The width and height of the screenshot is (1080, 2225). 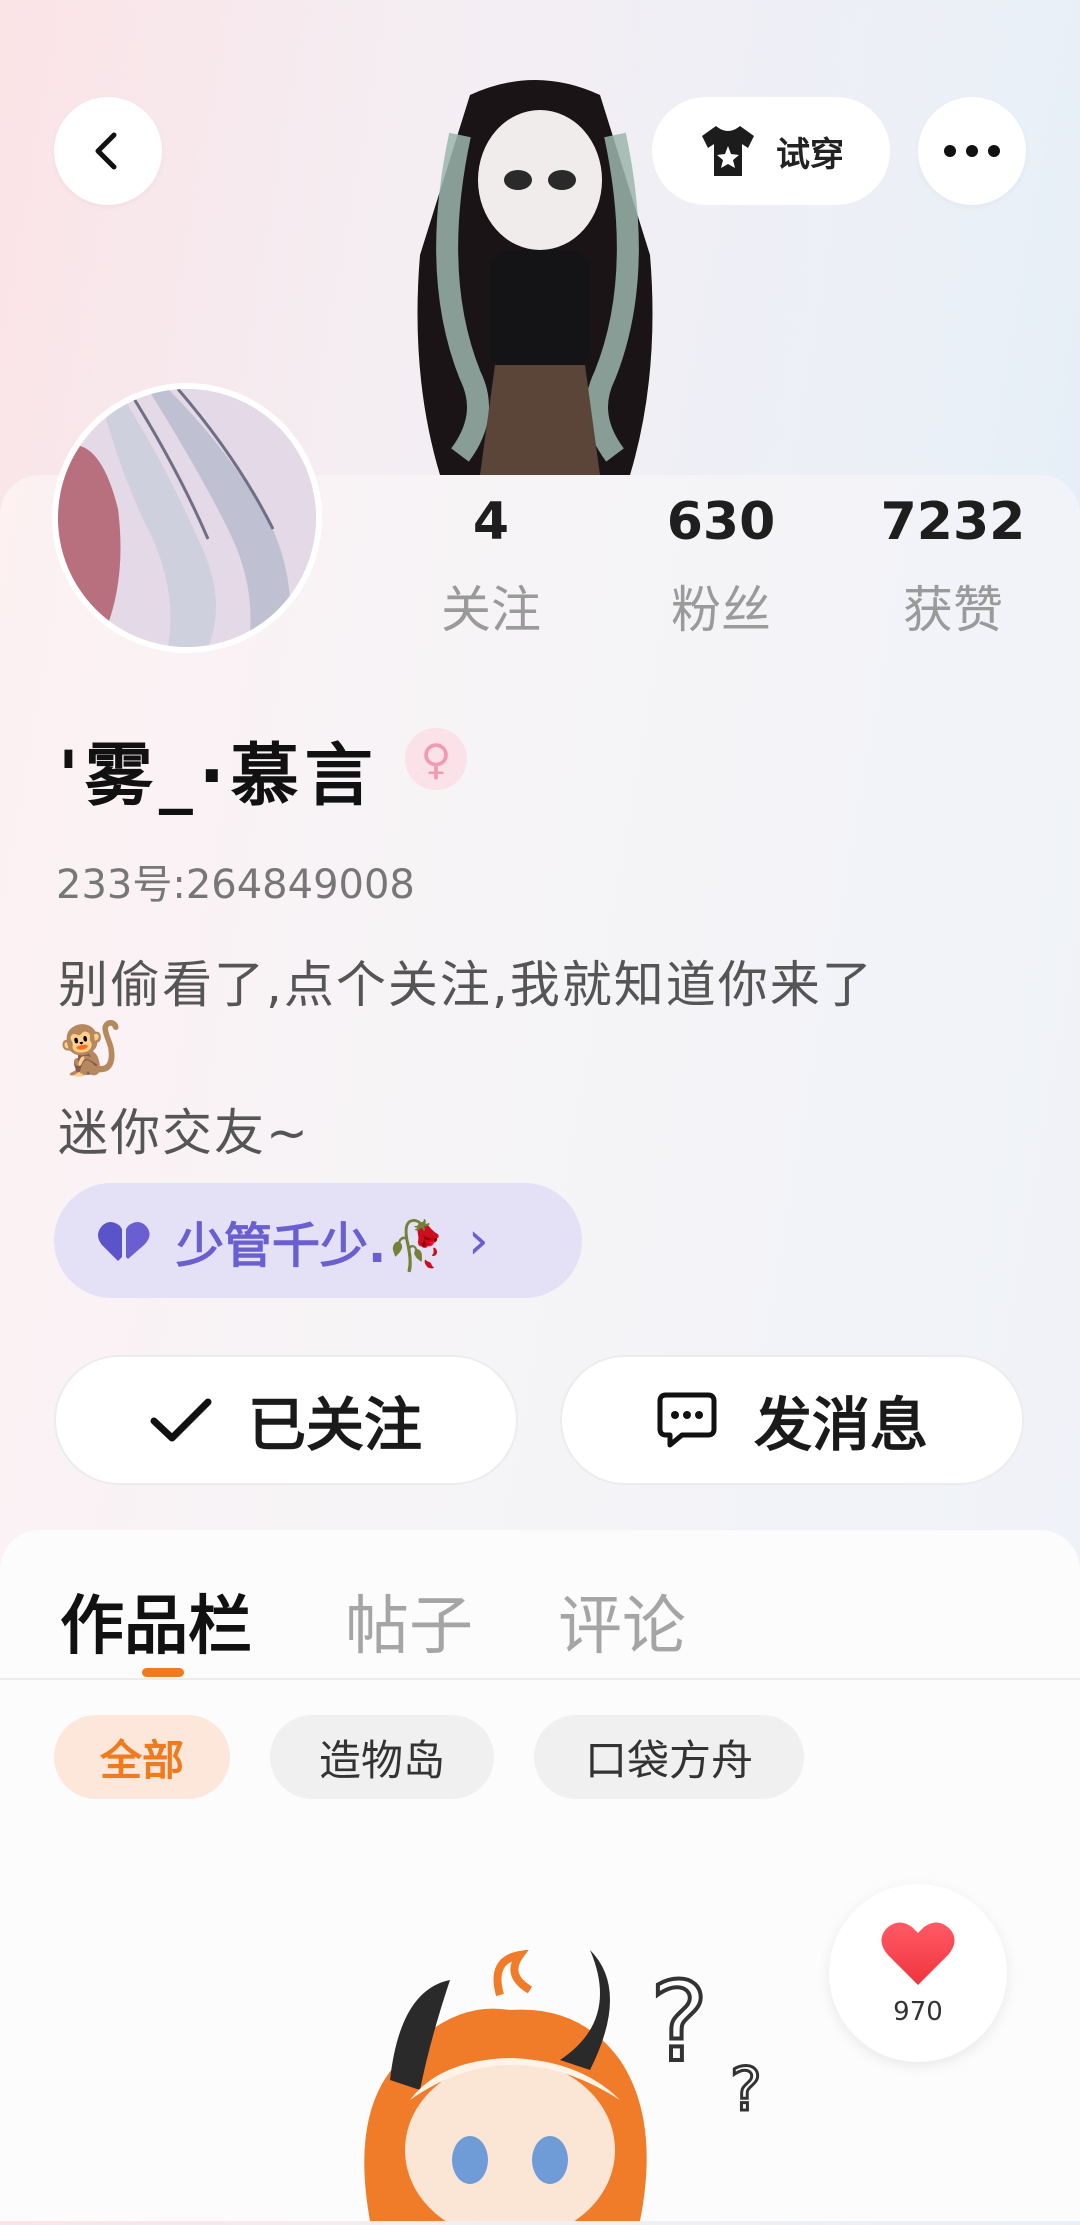 I want to click on followed-button: 已关注, so click(x=286, y=1420).